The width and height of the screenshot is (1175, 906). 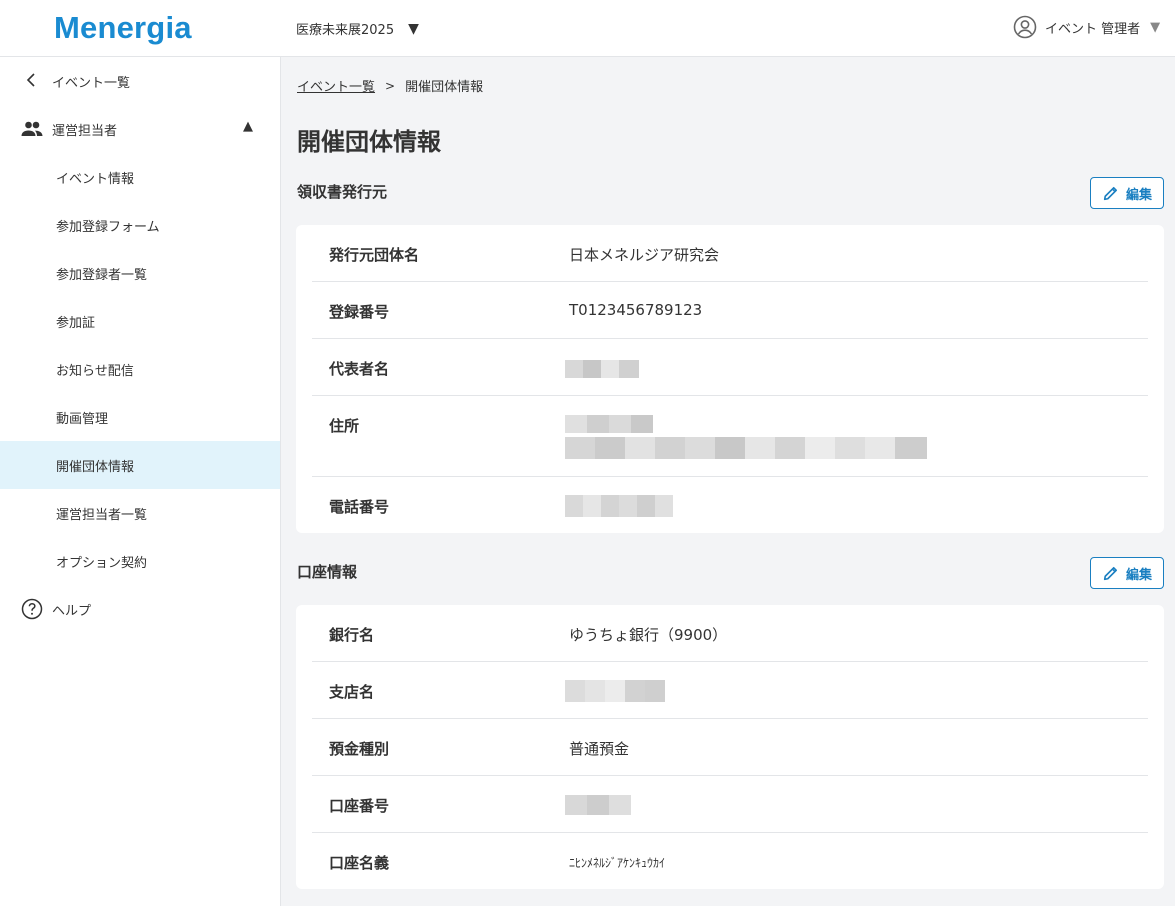 I want to click on sidebar-item-label: 開催団体情報, so click(x=95, y=467).